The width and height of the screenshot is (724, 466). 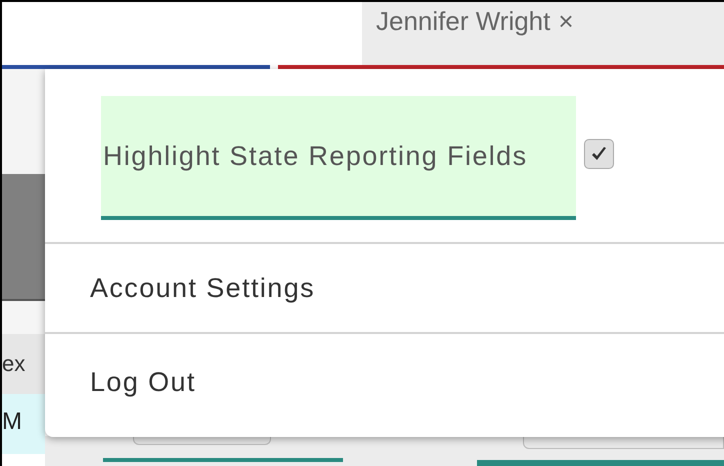 What do you see at coordinates (23, 364) in the screenshot?
I see `column-header: ex` at bounding box center [23, 364].